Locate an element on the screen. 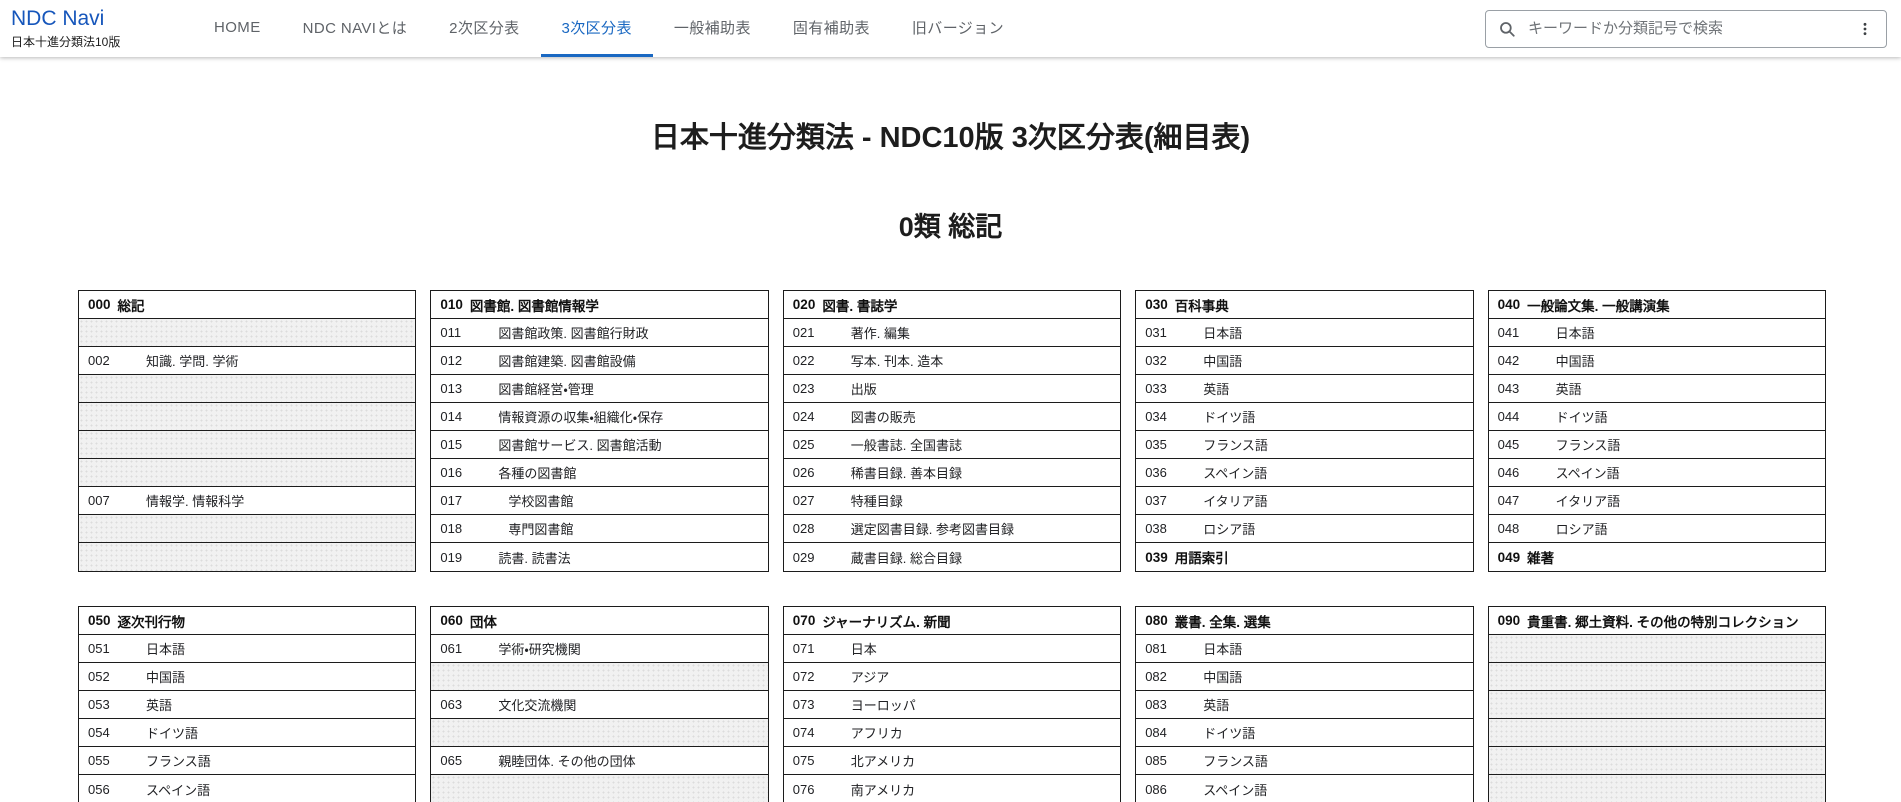  row-code: 083 is located at coordinates (1156, 704).